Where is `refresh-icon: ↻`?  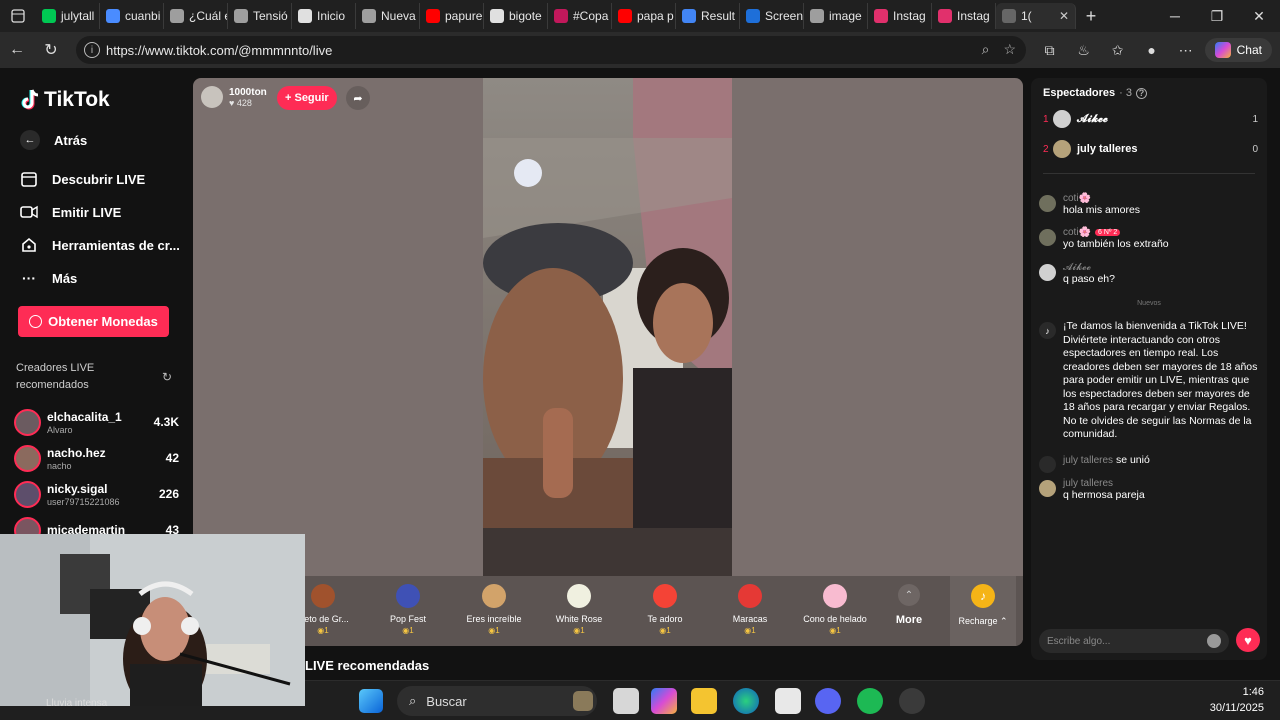 refresh-icon: ↻ is located at coordinates (167, 377).